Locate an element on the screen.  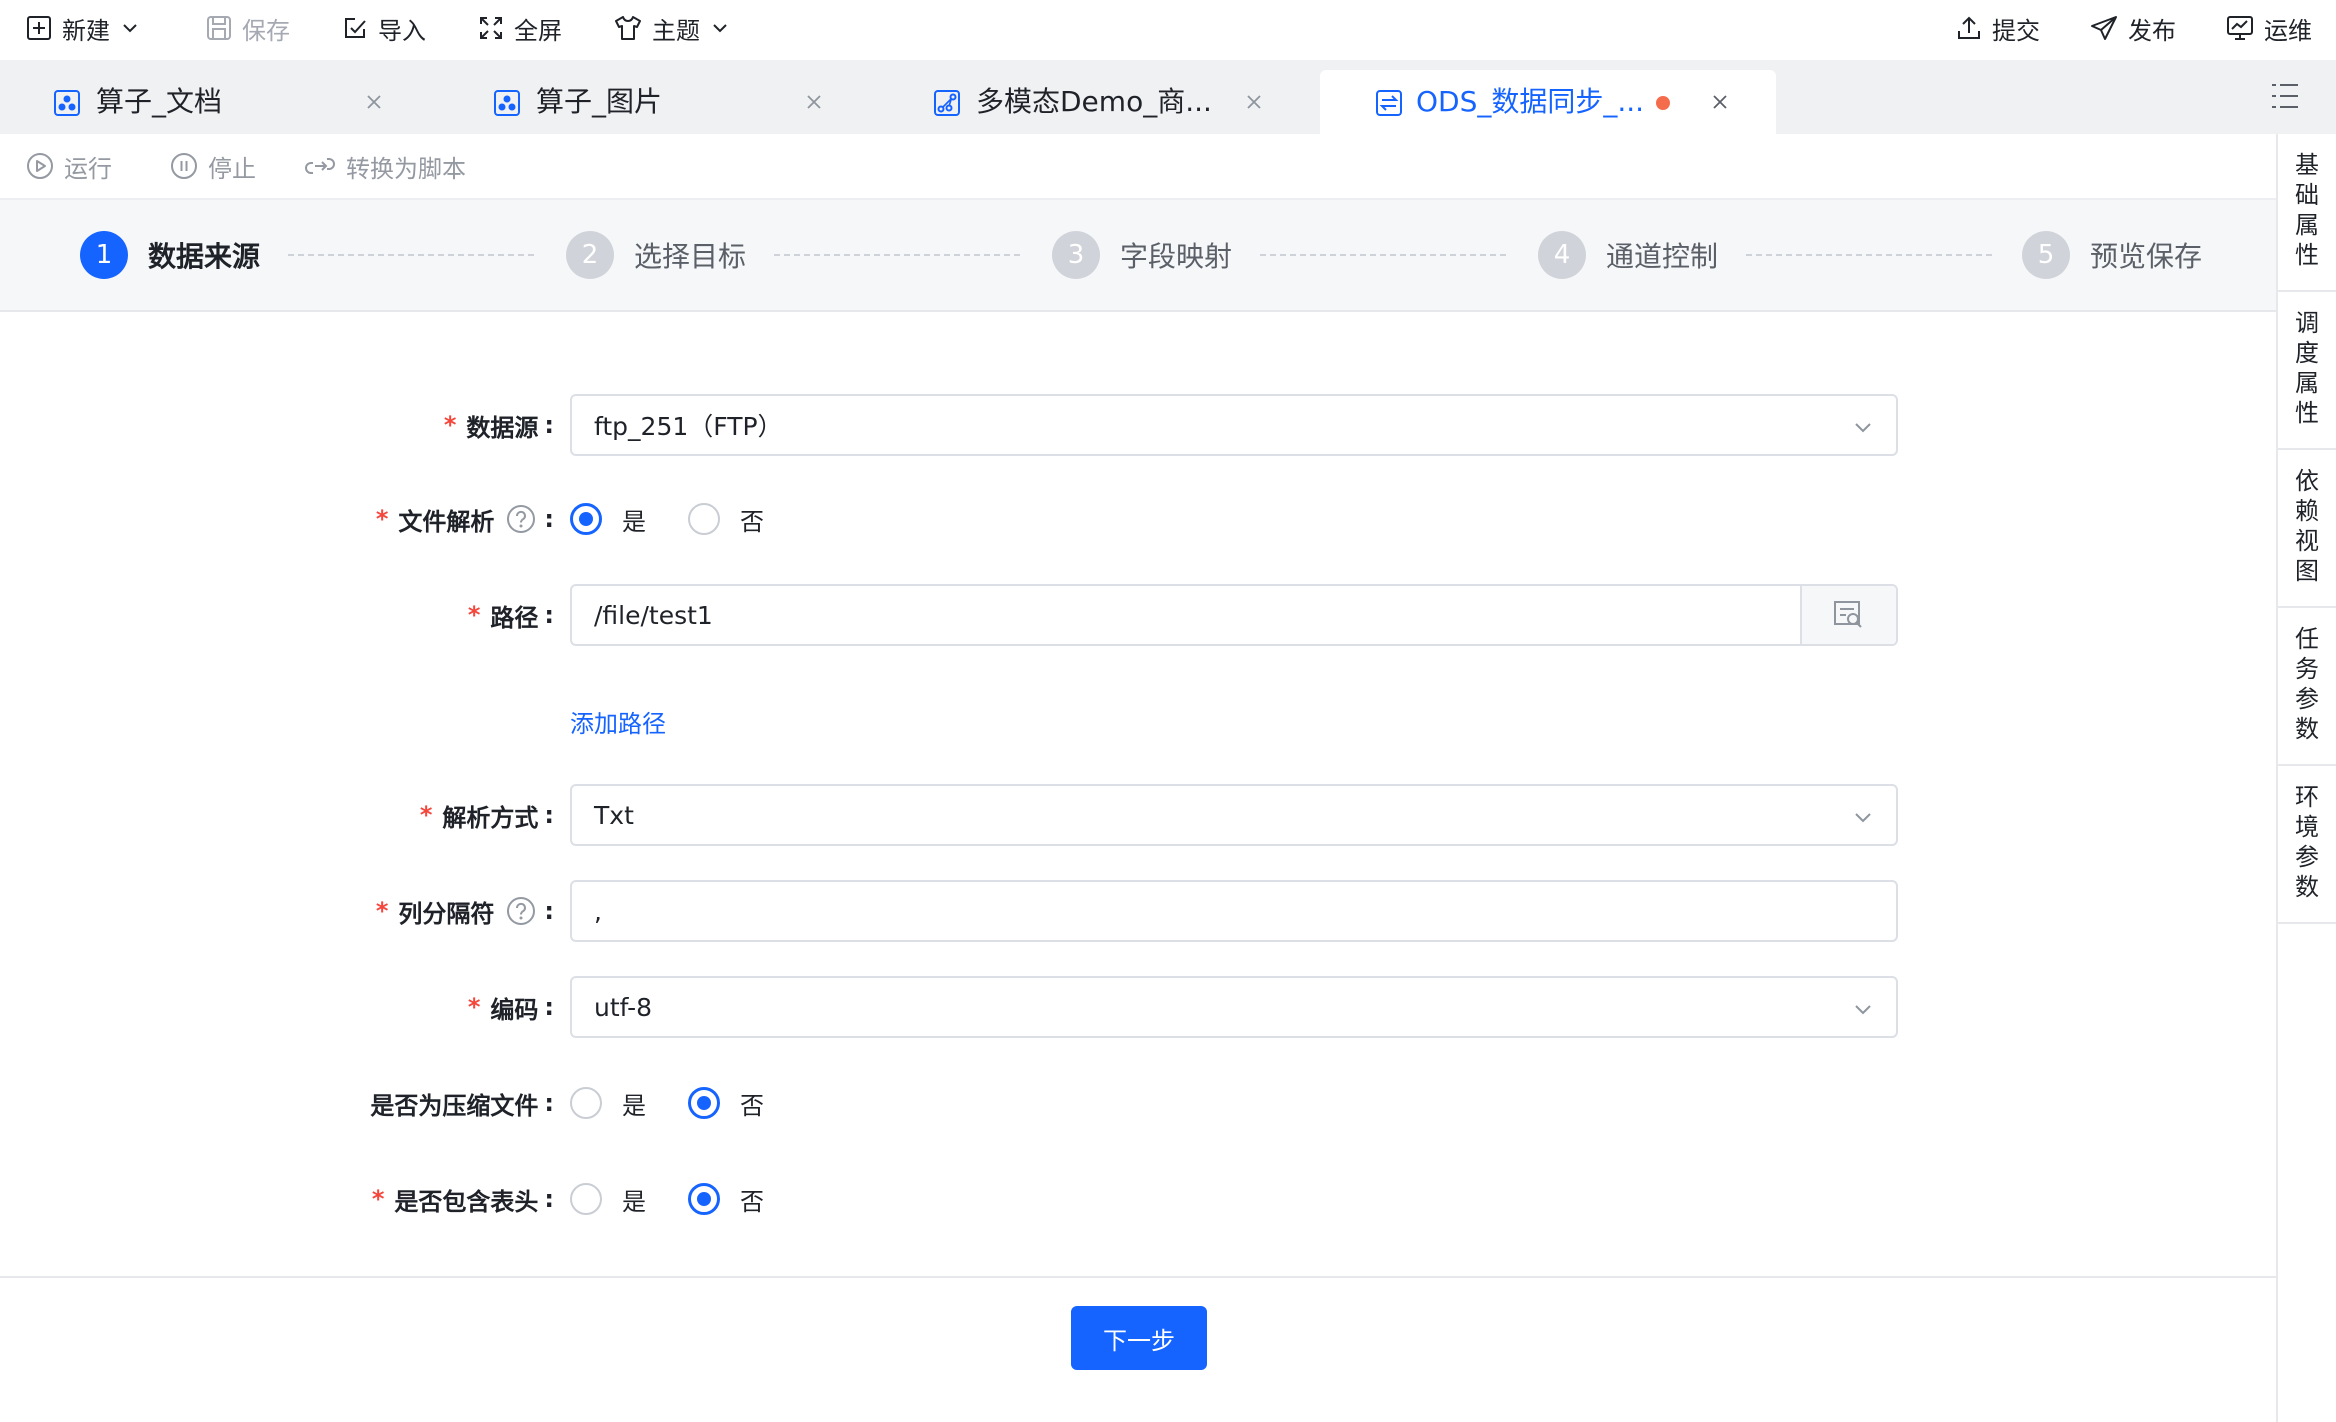
upload-icon is located at coordinates (1969, 28).